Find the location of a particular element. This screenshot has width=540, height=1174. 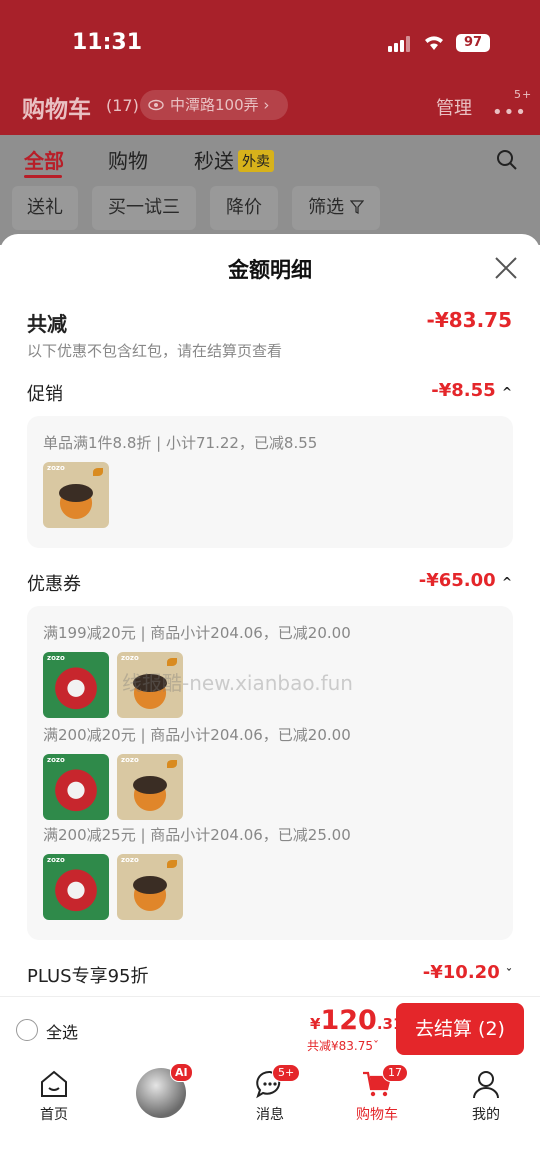

chip-filter: 筛选 is located at coordinates (336, 208).